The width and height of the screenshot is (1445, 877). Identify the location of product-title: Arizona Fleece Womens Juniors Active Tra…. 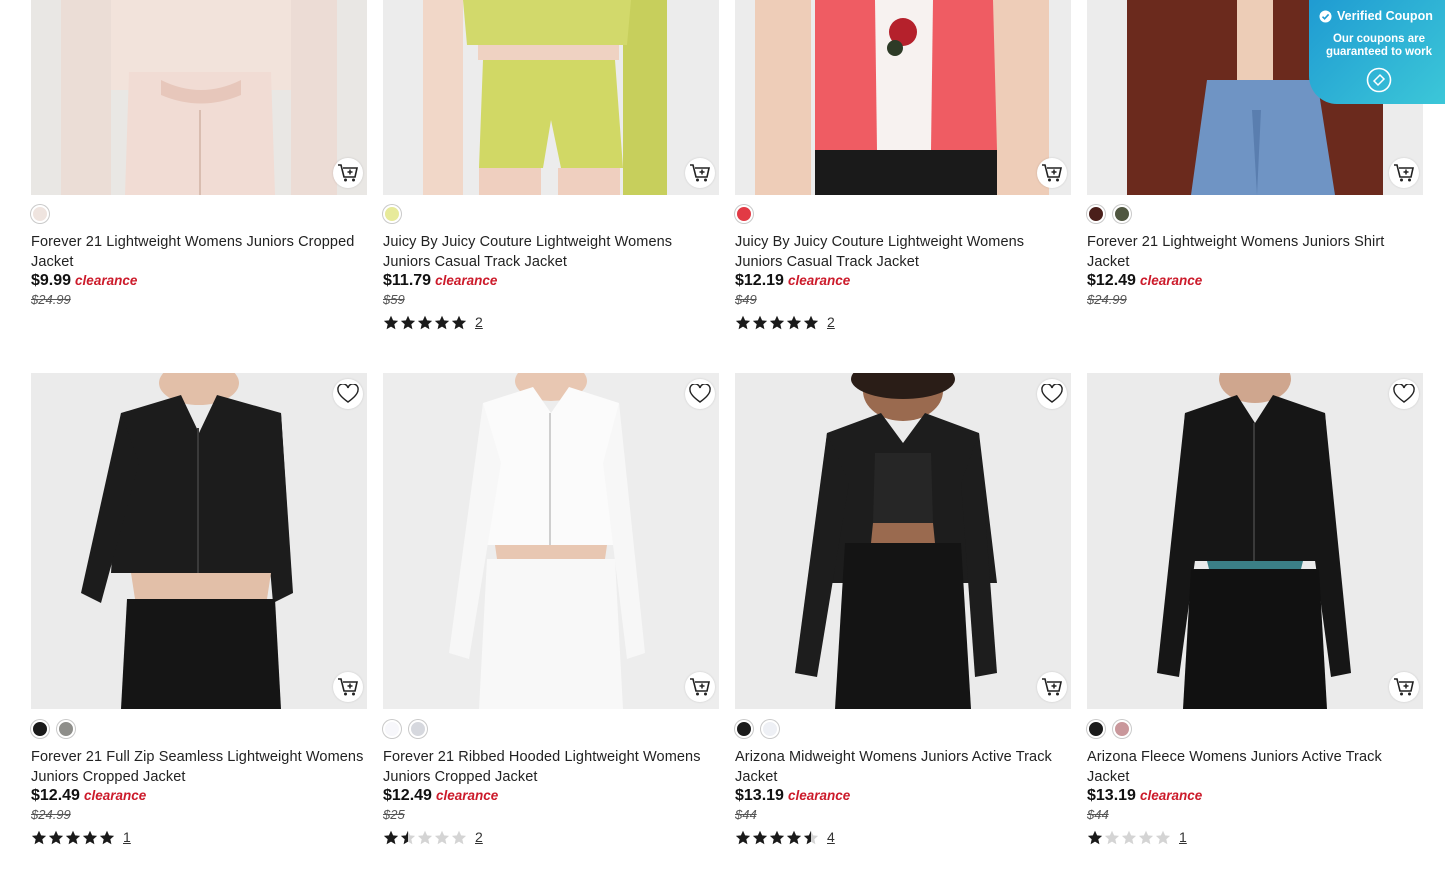
(1255, 767).